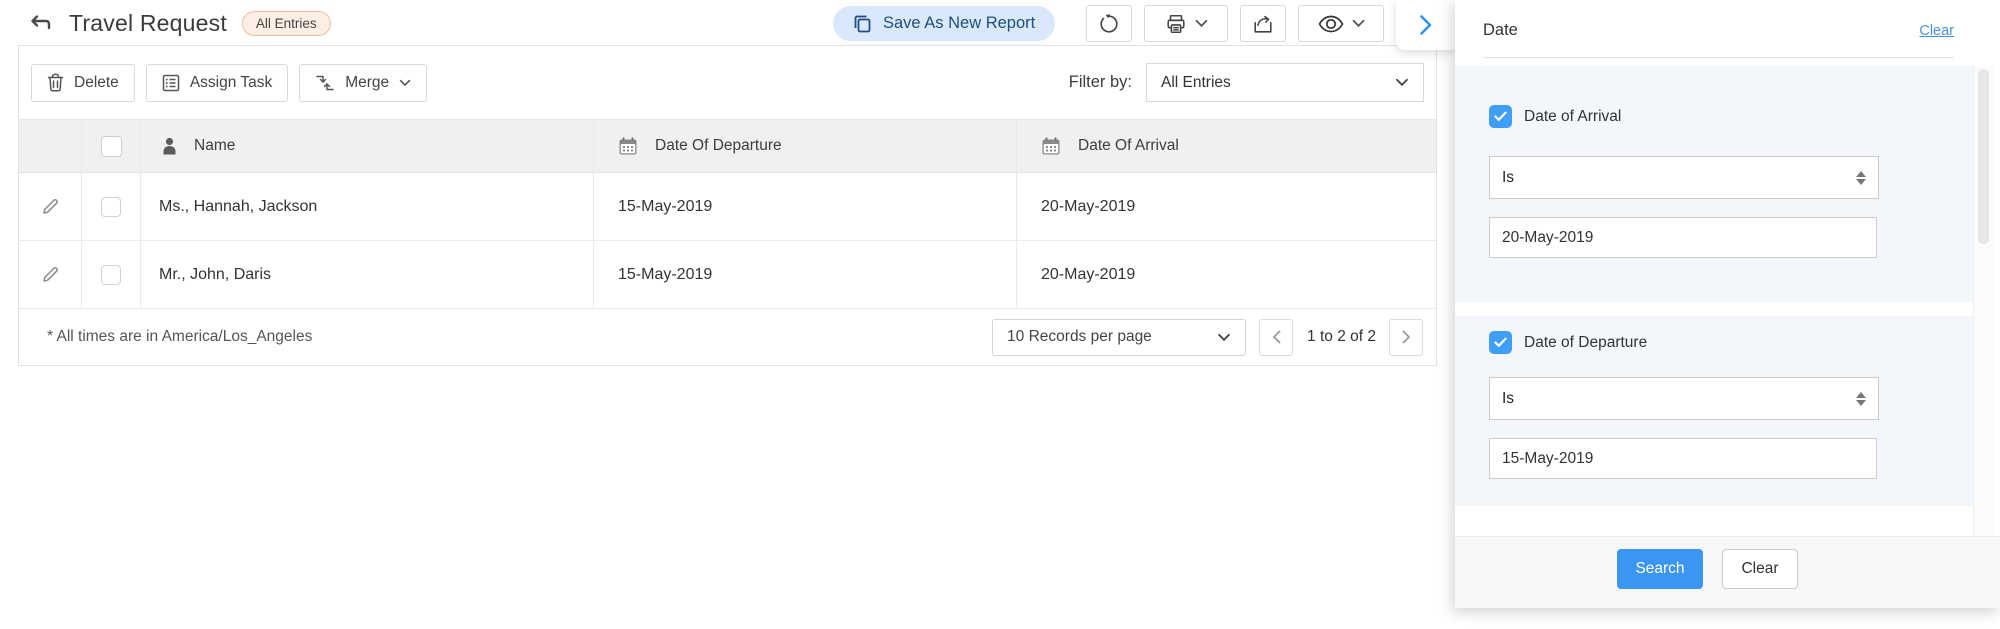 The image size is (2000, 629). I want to click on departure-checkbox, so click(1500, 342).